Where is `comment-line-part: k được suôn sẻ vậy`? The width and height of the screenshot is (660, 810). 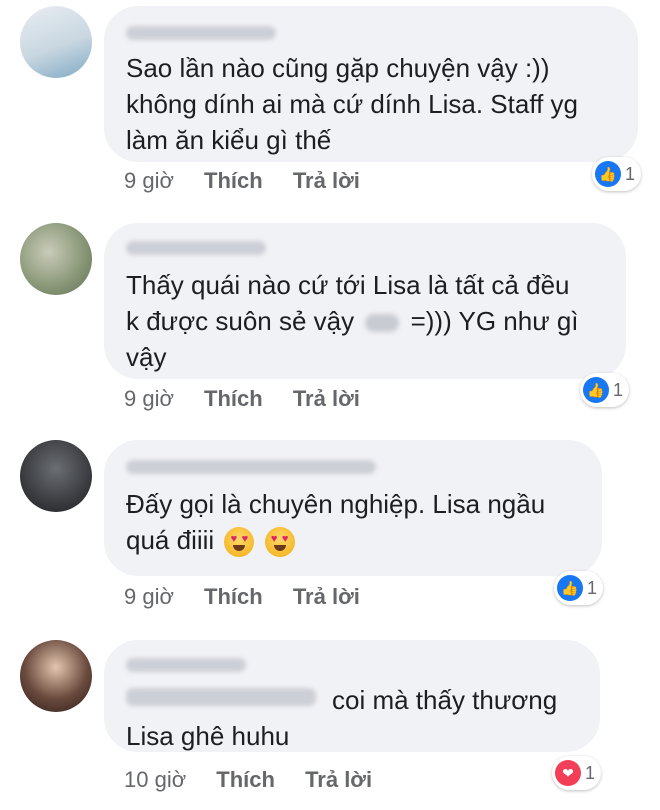
comment-line-part: k được suôn sẻ vậy is located at coordinates (240, 321).